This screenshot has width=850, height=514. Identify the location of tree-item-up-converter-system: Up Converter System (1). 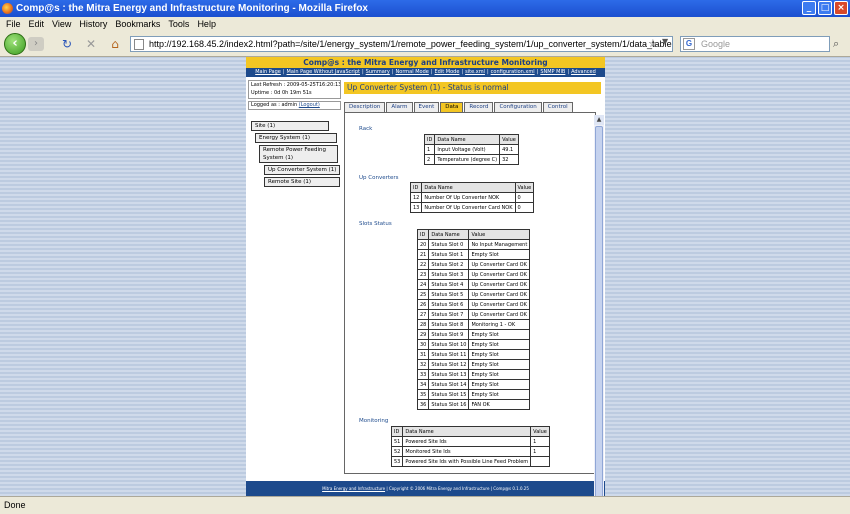
(302, 170).